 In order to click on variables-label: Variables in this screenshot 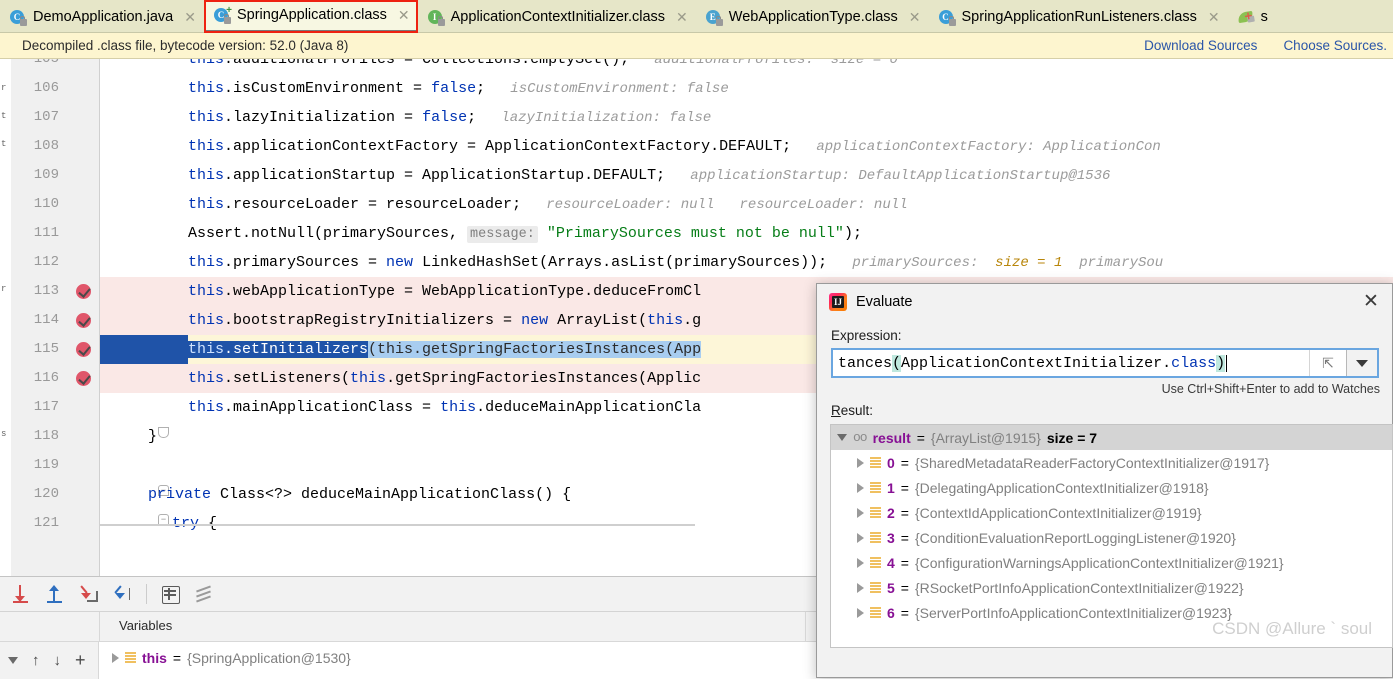, I will do `click(146, 625)`.